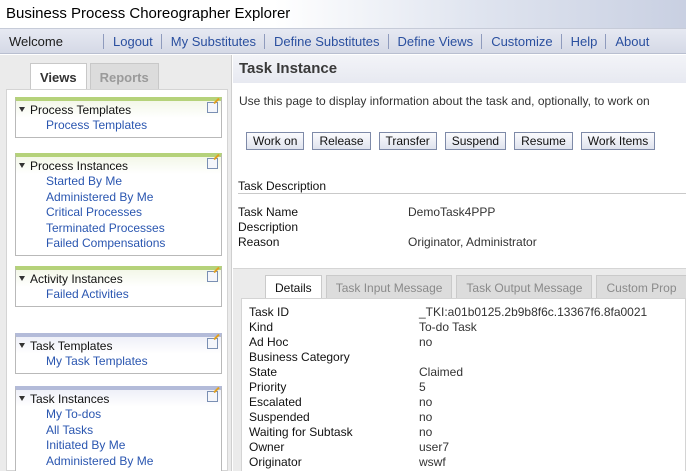 This screenshot has width=686, height=471. I want to click on welcome-text: Welcome, so click(36, 41).